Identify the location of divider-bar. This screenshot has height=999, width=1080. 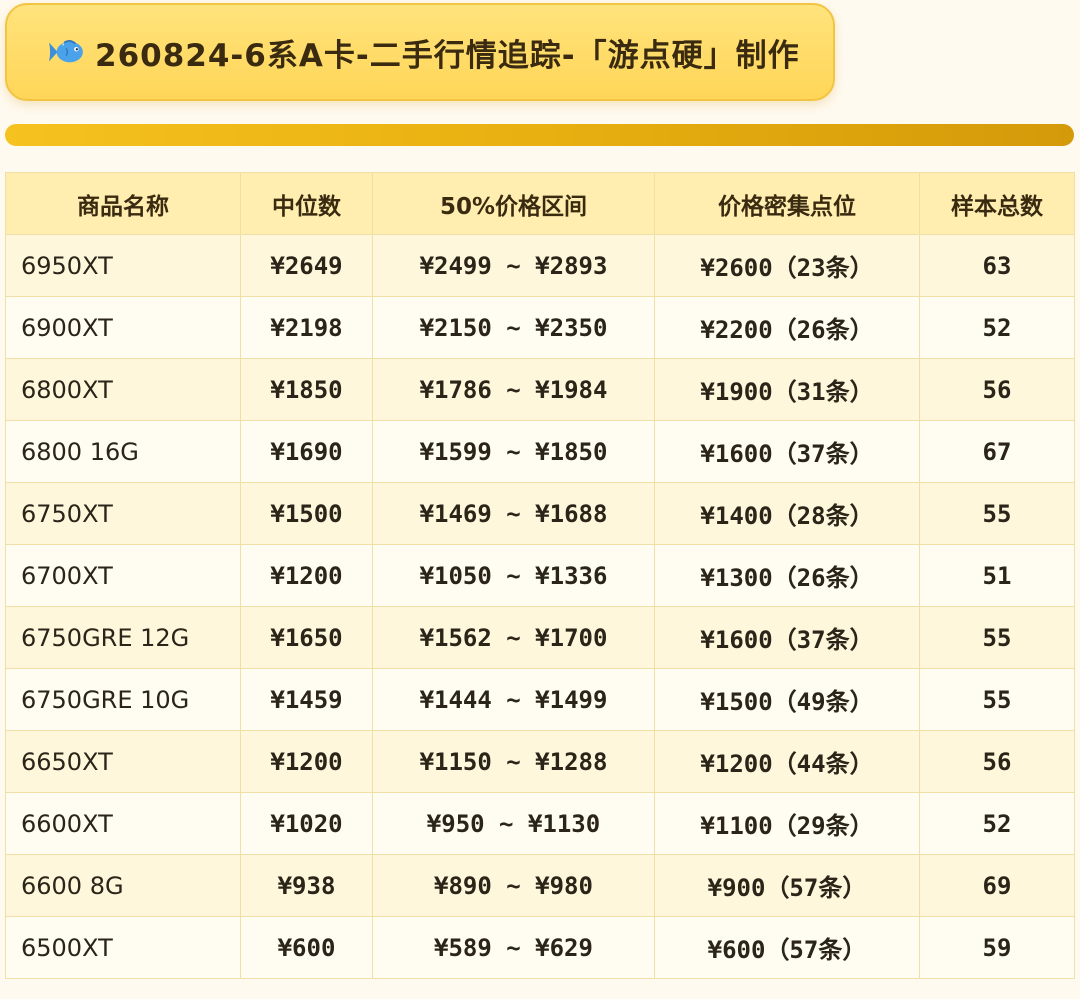
(539, 135).